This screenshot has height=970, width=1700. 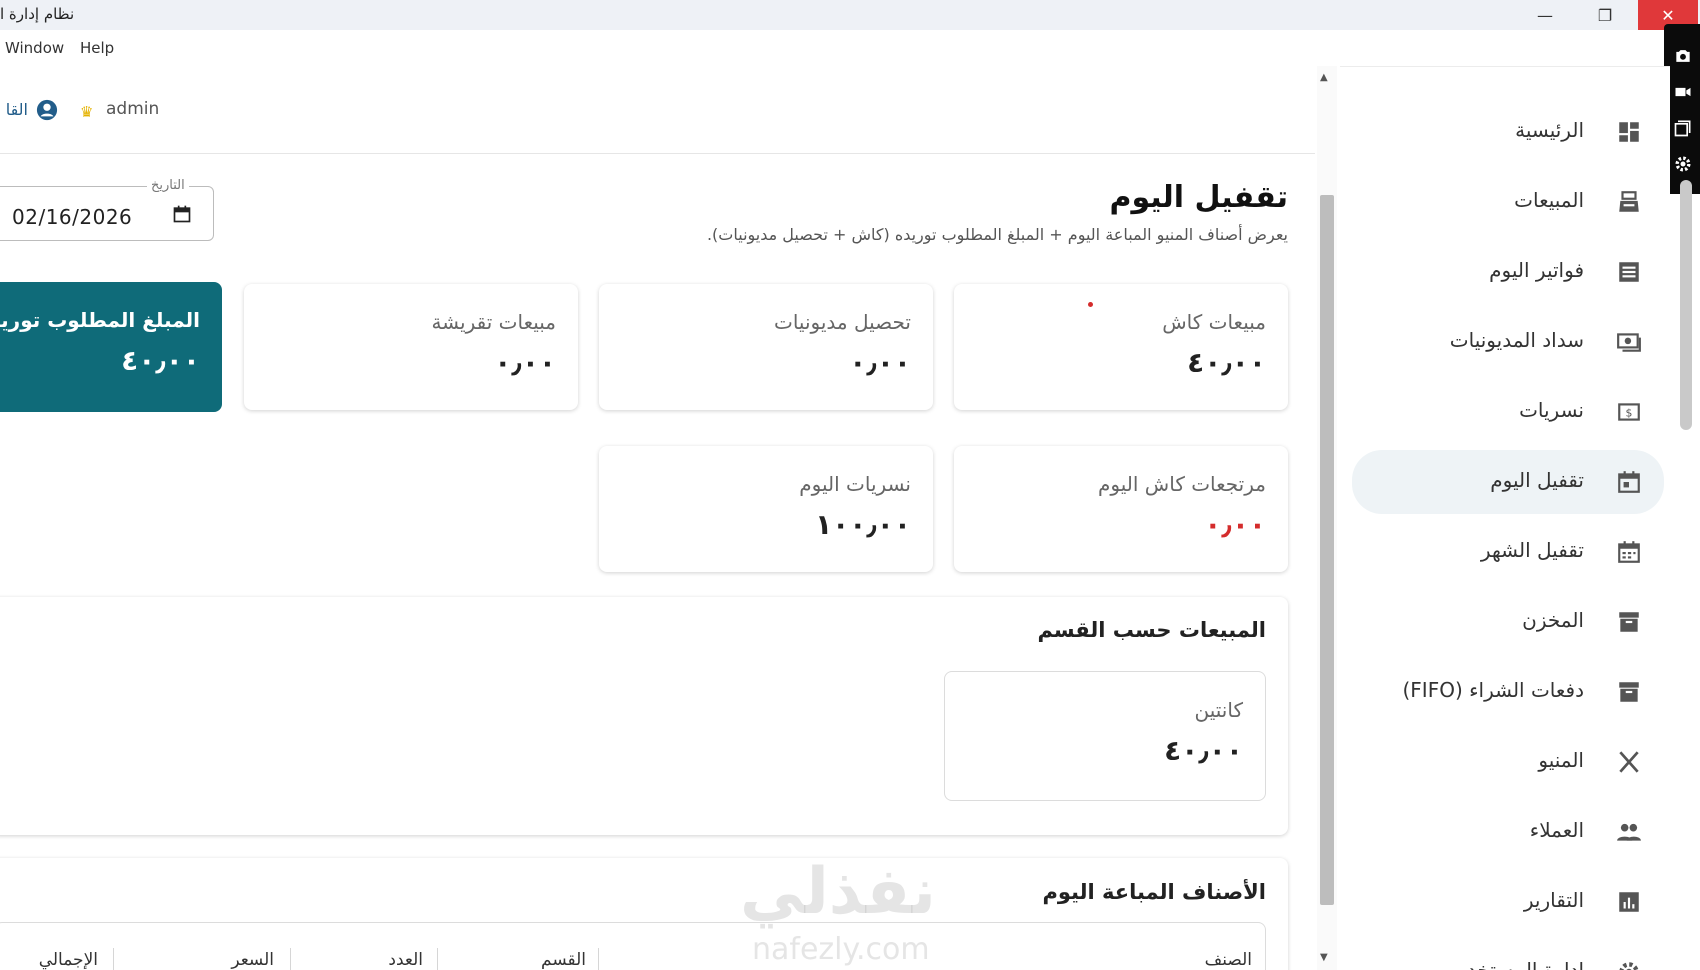 I want to click on gear-icon, so click(x=1683, y=164).